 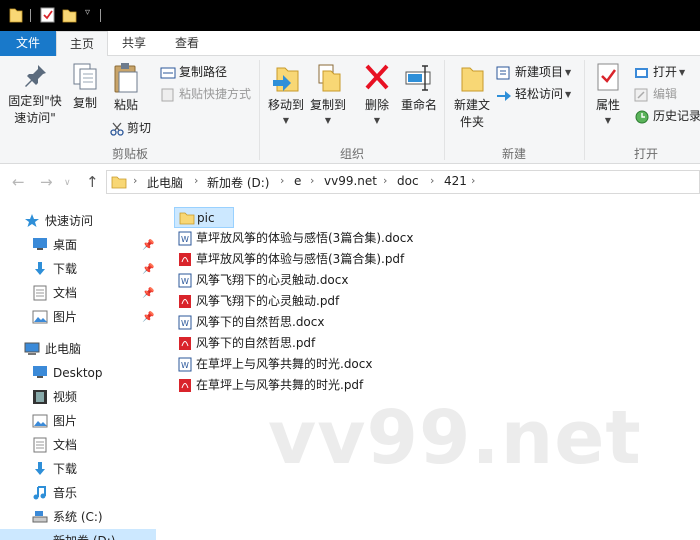 I want to click on nav-item-pictures-pc: 图片, so click(x=78, y=421).